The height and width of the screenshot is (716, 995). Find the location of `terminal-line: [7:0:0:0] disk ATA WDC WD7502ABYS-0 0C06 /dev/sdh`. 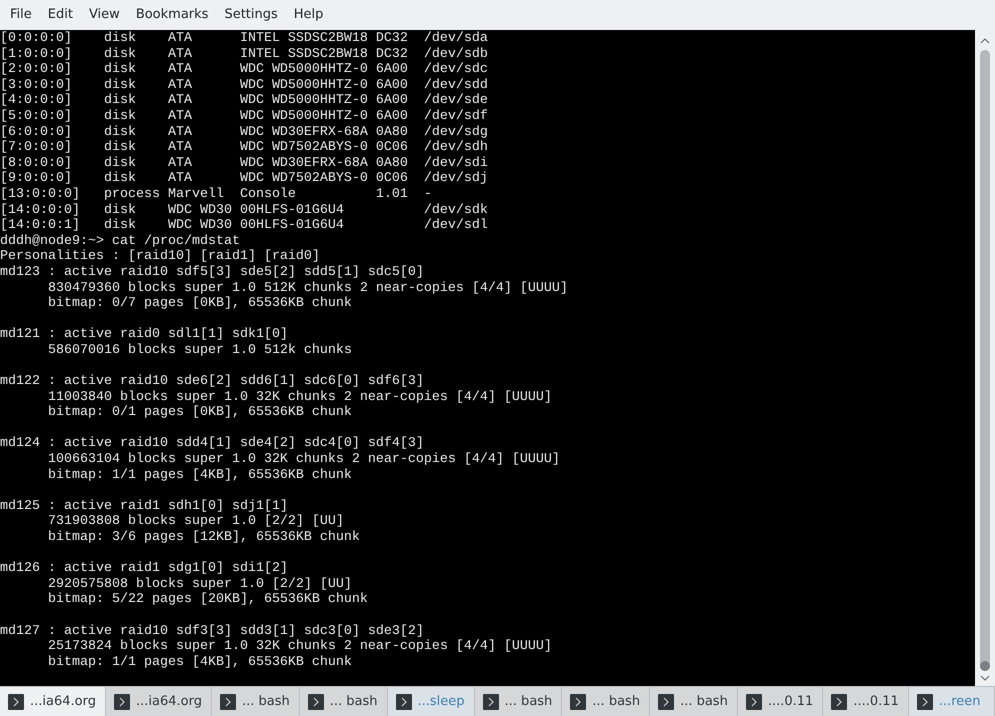

terminal-line: [7:0:0:0] disk ATA WDC WD7502ABYS-0 0C06 /dev/sdh is located at coordinates (244, 148).